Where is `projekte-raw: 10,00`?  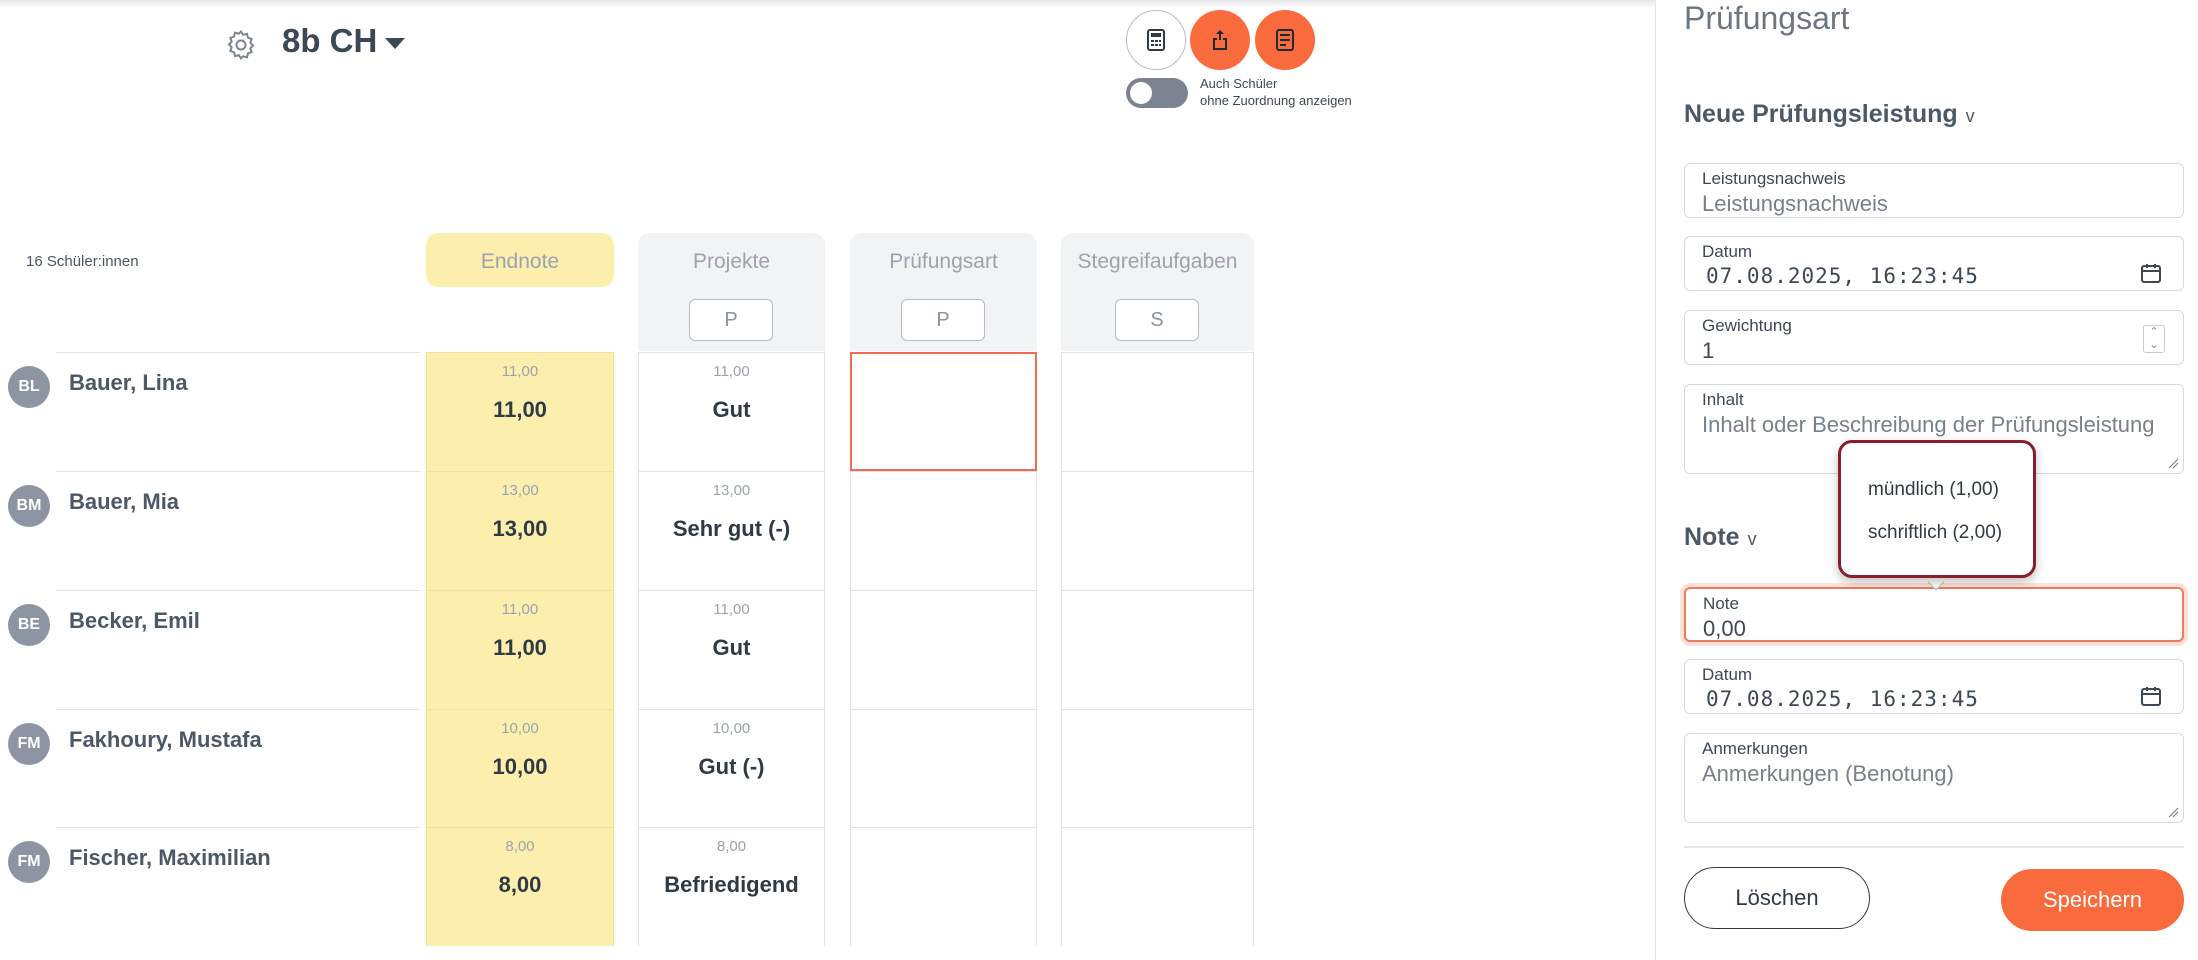
projekte-raw: 10,00 is located at coordinates (731, 728).